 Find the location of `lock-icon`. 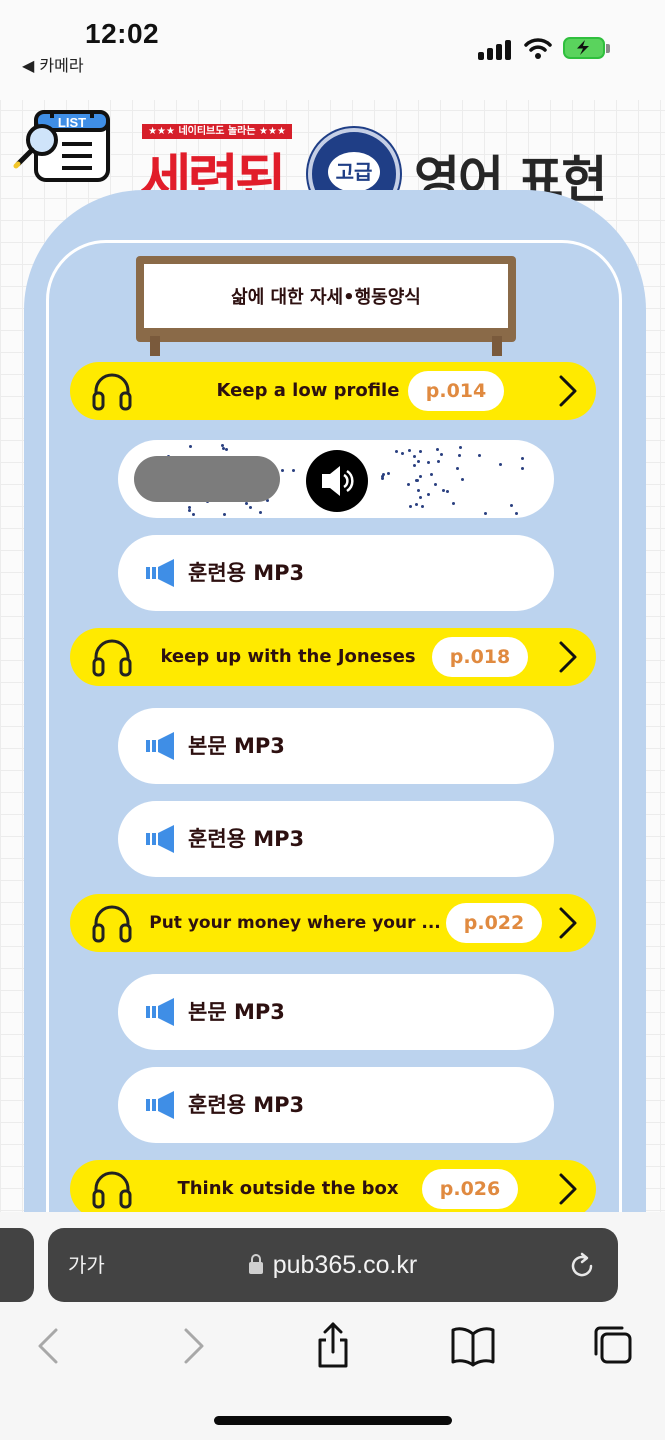

lock-icon is located at coordinates (255, 1264).